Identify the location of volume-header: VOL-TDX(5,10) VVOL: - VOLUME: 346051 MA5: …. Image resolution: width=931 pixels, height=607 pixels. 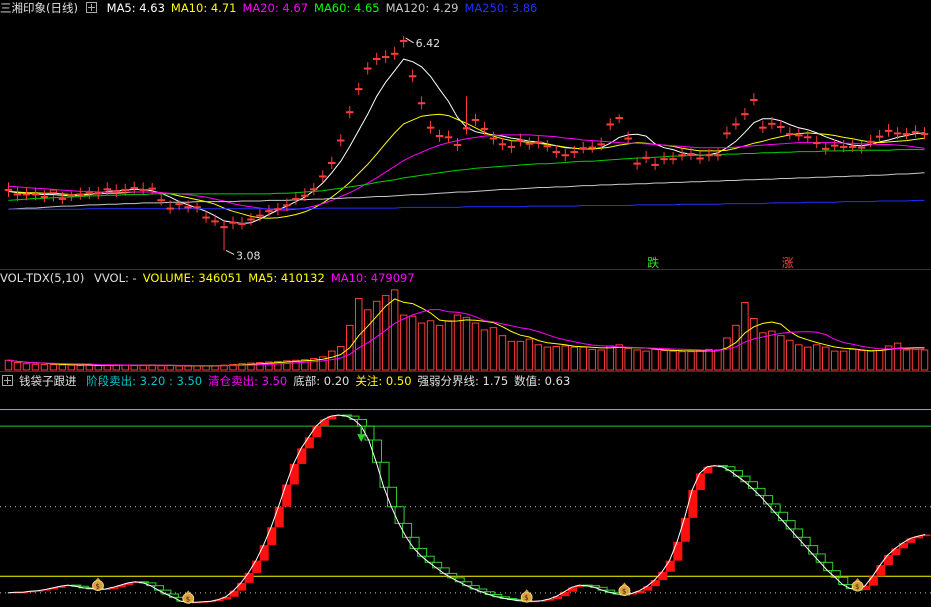
(213, 278).